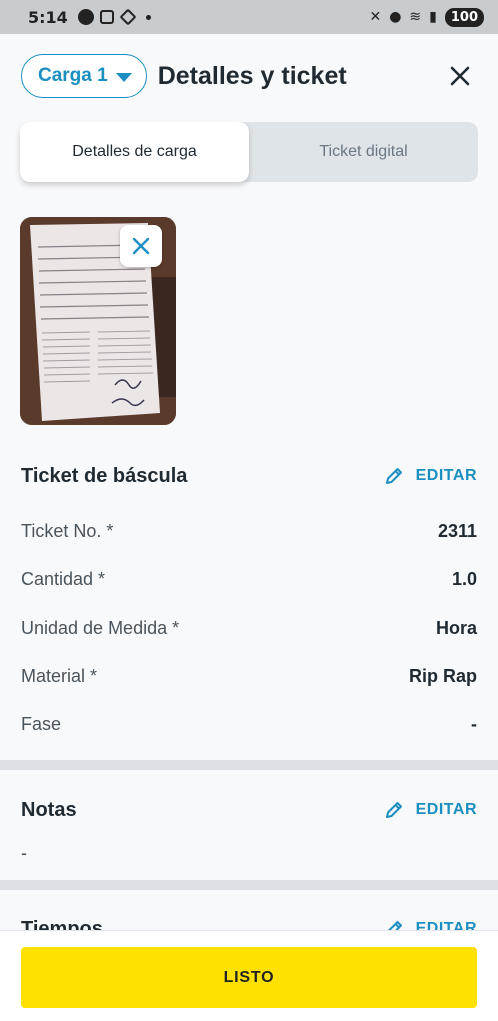 This screenshot has width=498, height=1021. Describe the element at coordinates (63, 578) in the screenshot. I see `field-label: Cantidad *` at that location.